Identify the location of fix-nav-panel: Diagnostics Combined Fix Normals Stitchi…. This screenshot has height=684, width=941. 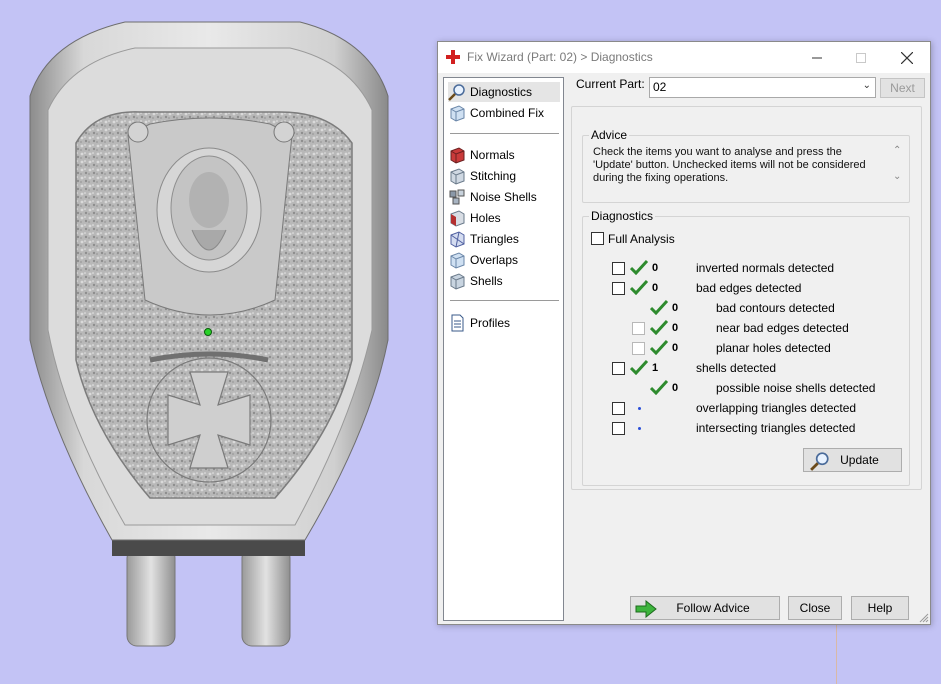
(503, 349).